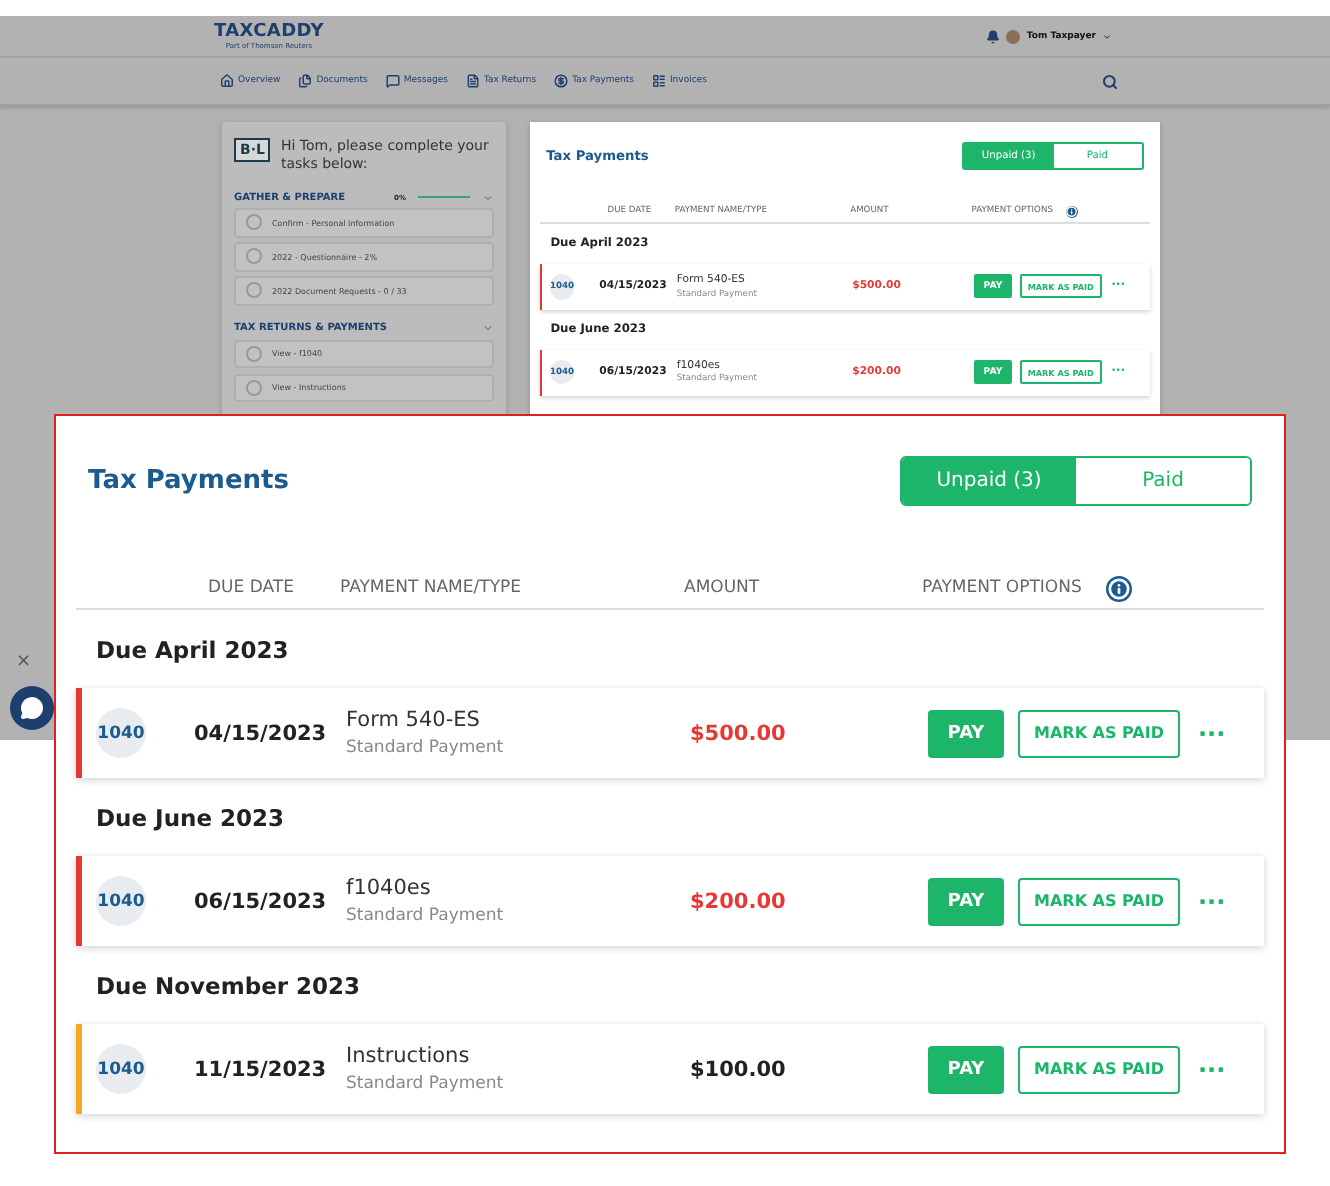  I want to click on close-icon: ×, so click(24, 662).